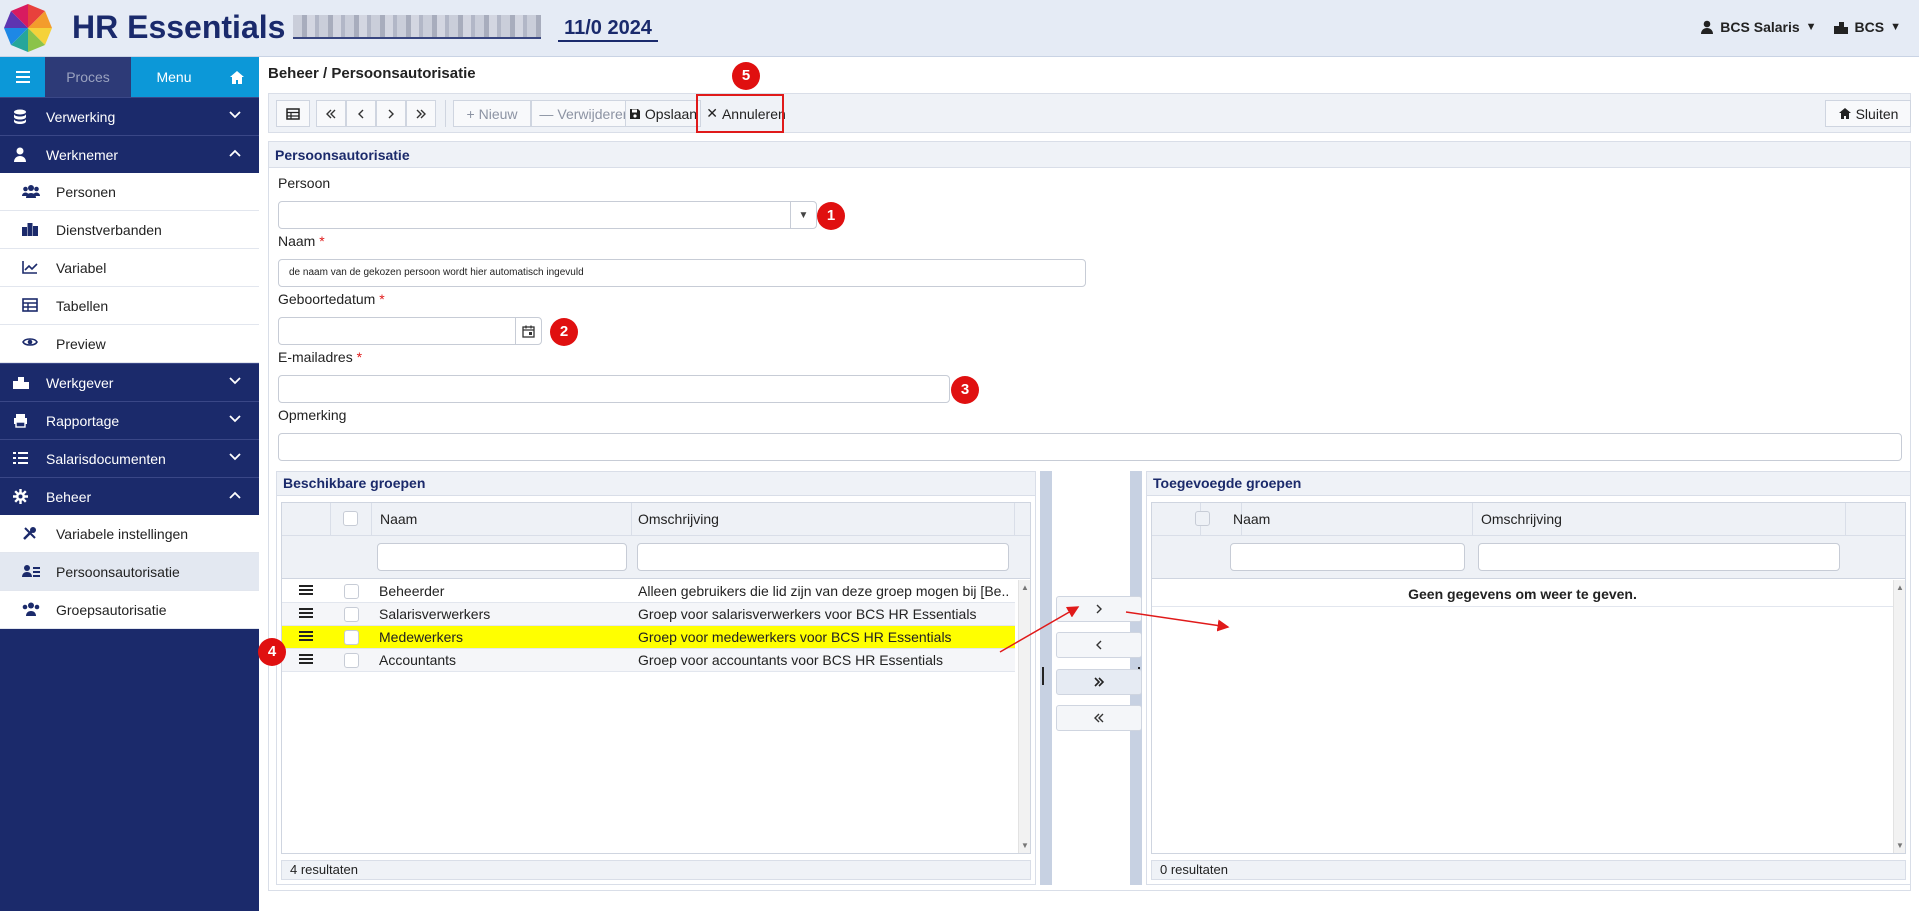  I want to click on user-icon, so click(1707, 27).